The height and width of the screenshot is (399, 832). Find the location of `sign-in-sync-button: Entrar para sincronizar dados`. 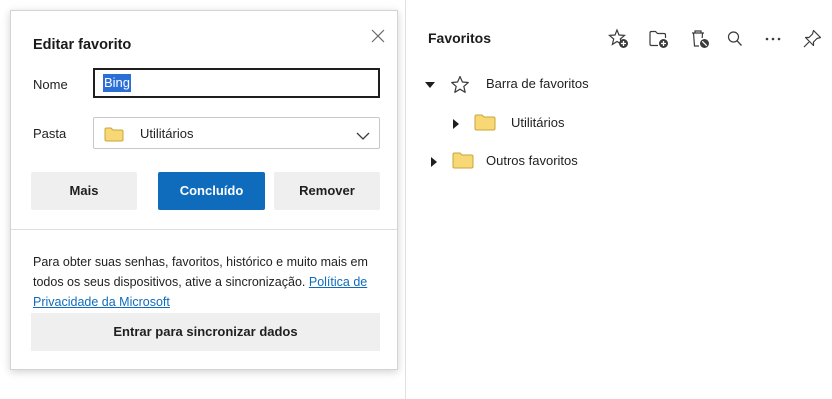

sign-in-sync-button: Entrar para sincronizar dados is located at coordinates (205, 332).